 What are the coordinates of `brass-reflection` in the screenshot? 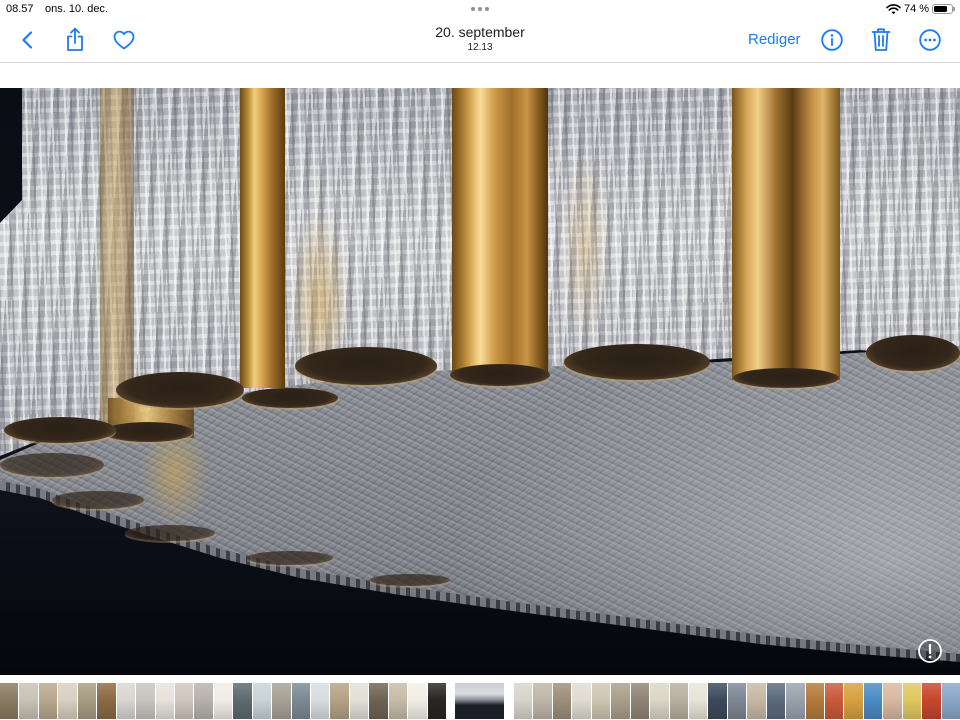 It's located at (585, 248).